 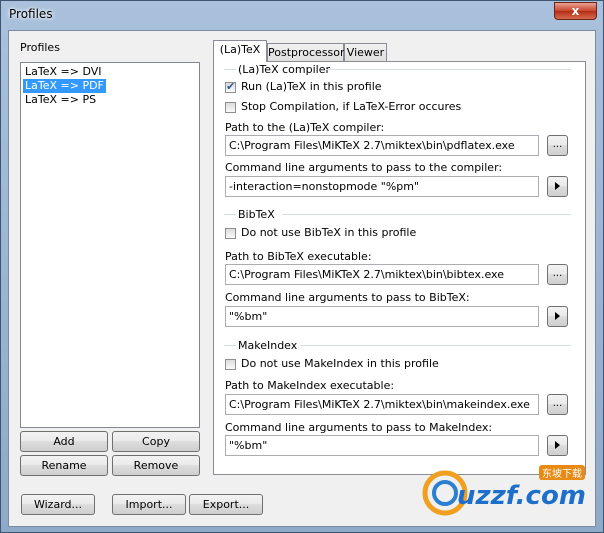 I want to click on run-latex-checkbox, so click(x=230, y=86).